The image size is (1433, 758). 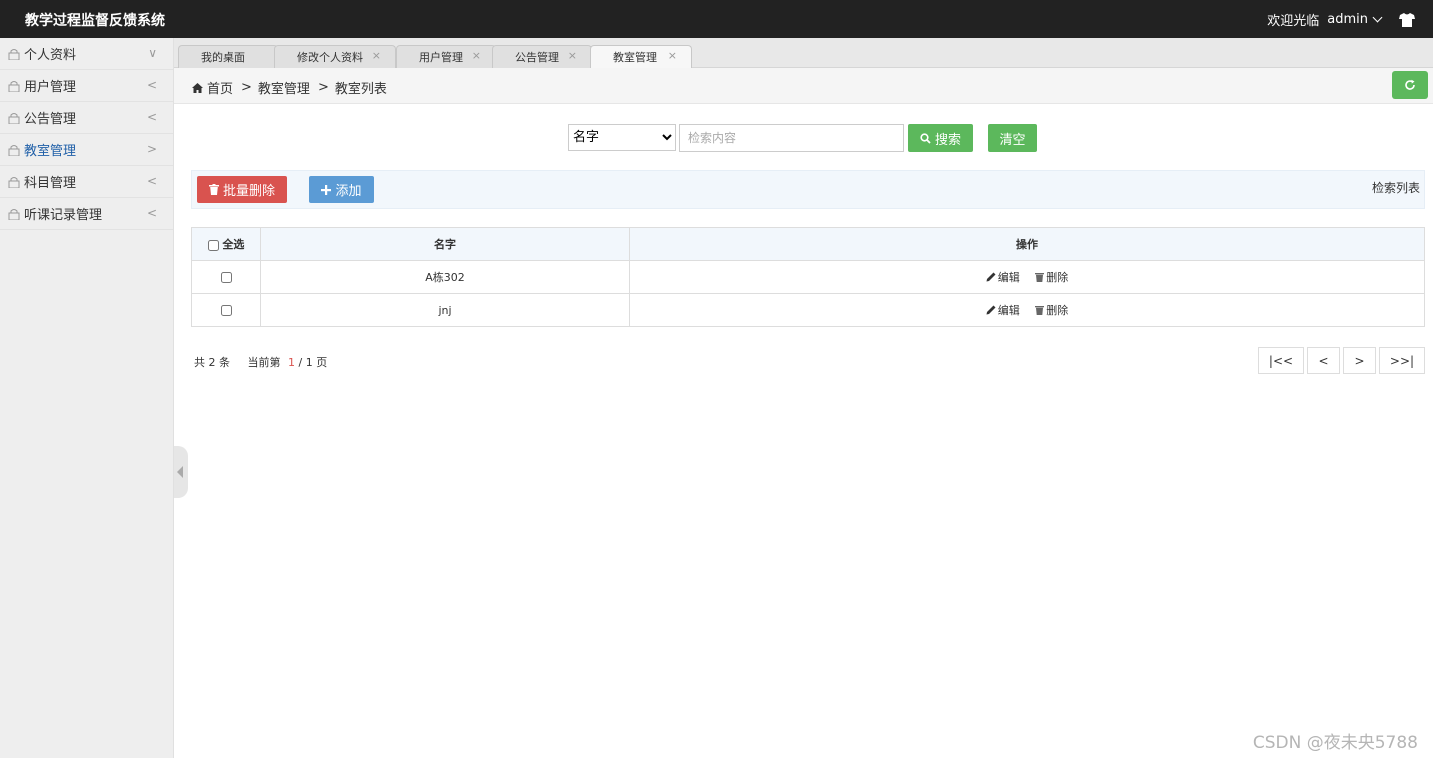 I want to click on next-page-button: >, so click(x=1359, y=360).